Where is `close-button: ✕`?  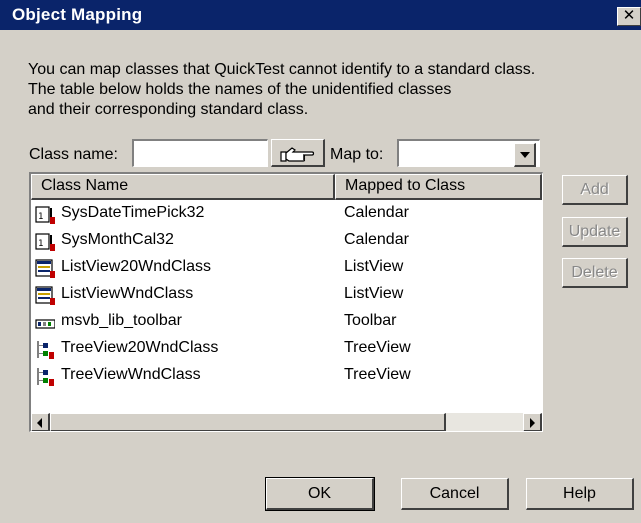
close-button: ✕ is located at coordinates (629, 16).